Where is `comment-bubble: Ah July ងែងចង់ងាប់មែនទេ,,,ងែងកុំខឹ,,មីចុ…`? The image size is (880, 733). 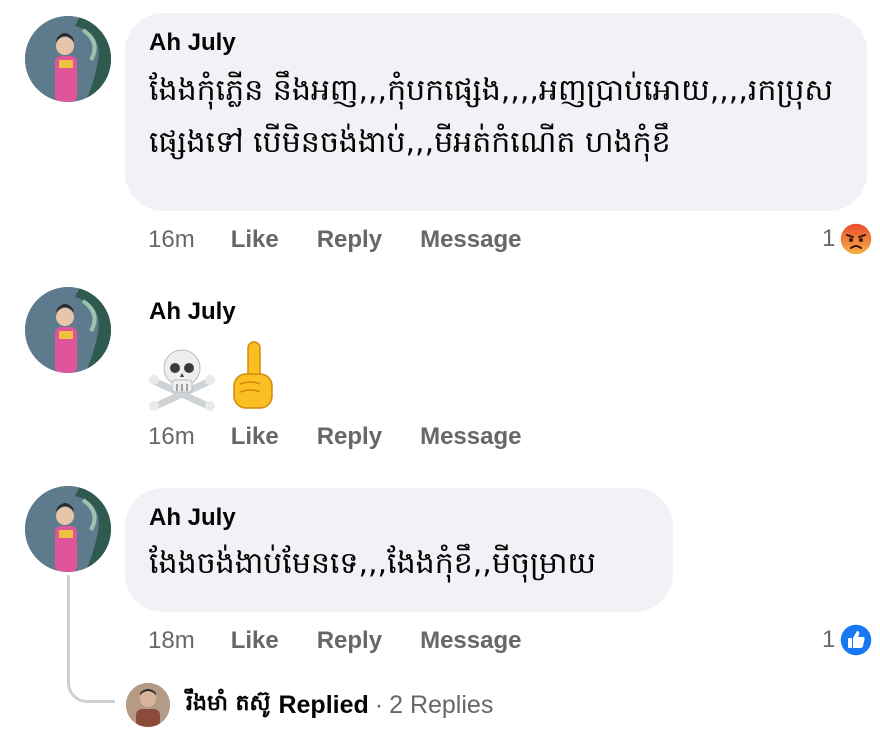
comment-bubble: Ah July ងែងចង់ងាប់មែនទេ,,,ងែងកុំខឹ,,មីចុ… is located at coordinates (399, 550).